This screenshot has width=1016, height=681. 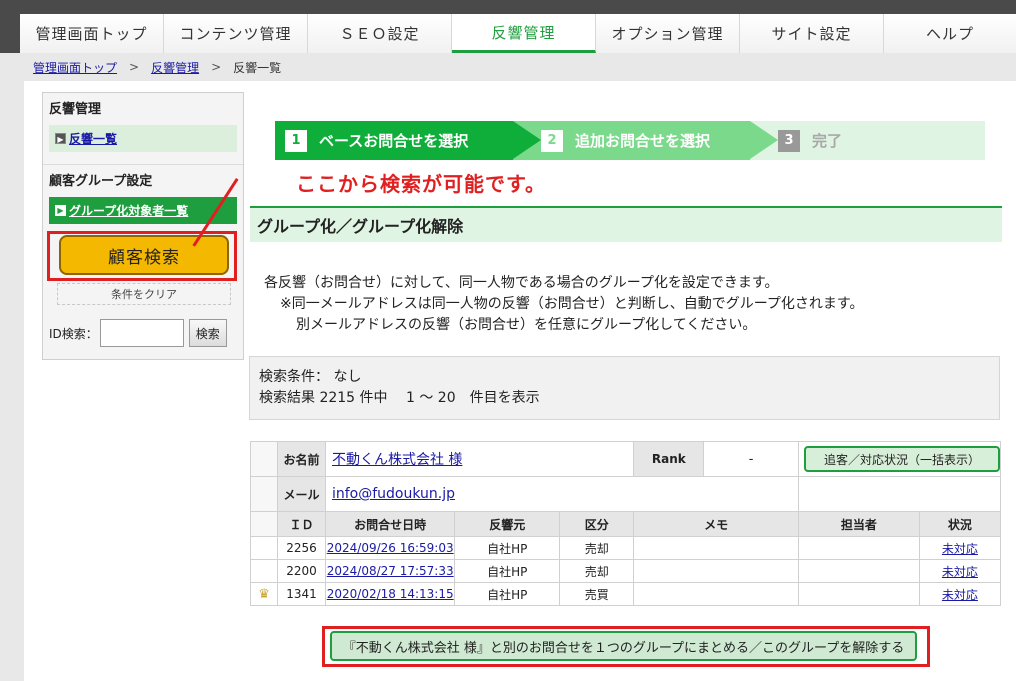 What do you see at coordinates (669, 459) in the screenshot?
I see `rank-label: Rank` at bounding box center [669, 459].